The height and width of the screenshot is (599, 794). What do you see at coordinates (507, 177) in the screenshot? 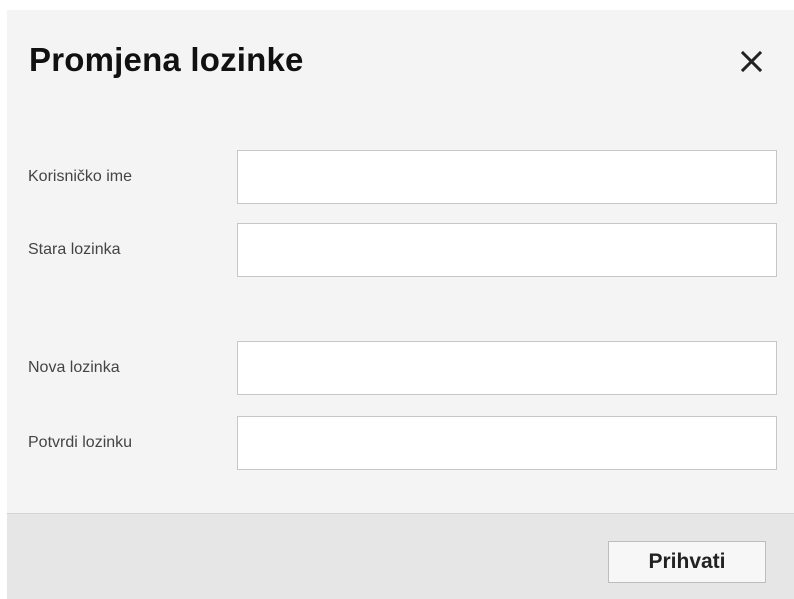
I see `username-input` at bounding box center [507, 177].